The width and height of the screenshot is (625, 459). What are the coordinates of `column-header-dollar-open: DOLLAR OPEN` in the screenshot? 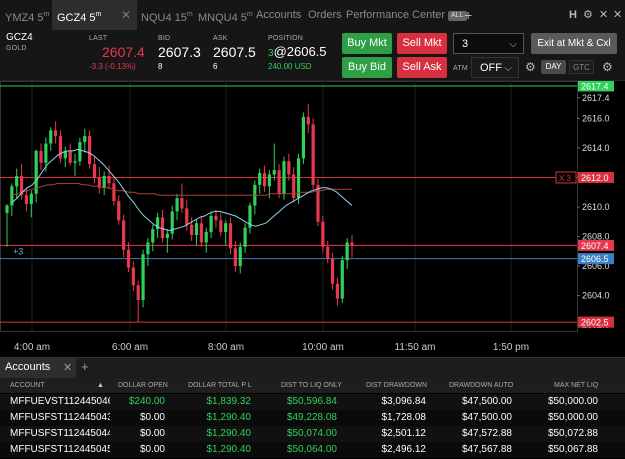 It's located at (143, 385).